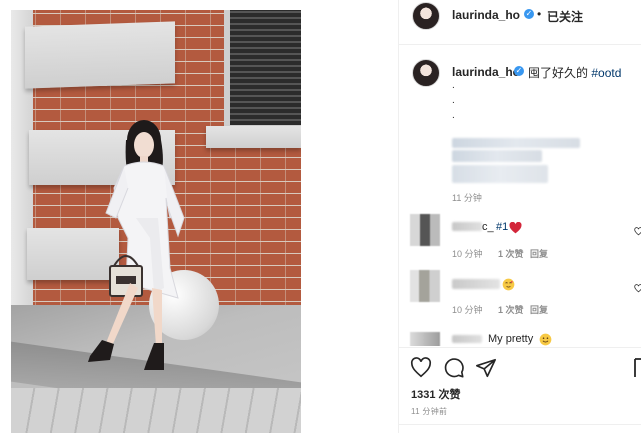 The width and height of the screenshot is (641, 433). What do you see at coordinates (515, 228) in the screenshot?
I see `red-heart-emoji-icon` at bounding box center [515, 228].